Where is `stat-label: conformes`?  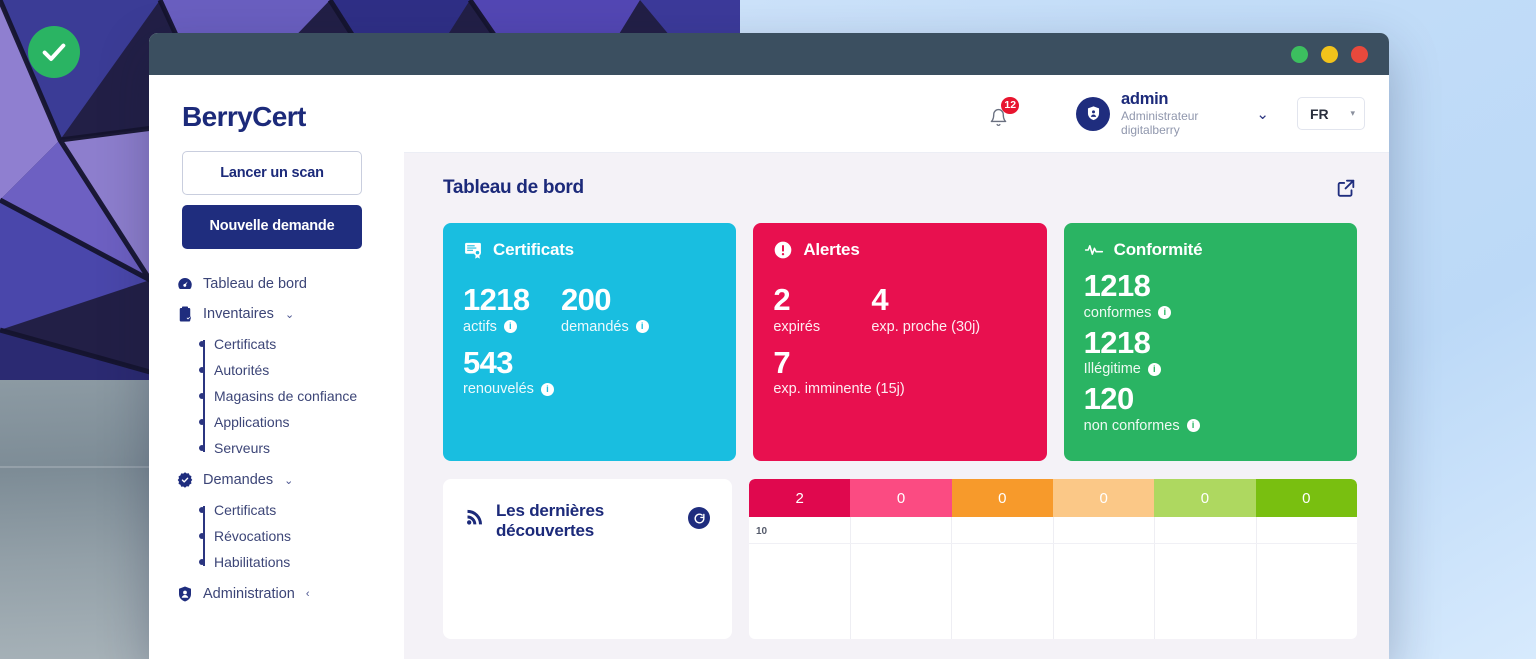 stat-label: conformes is located at coordinates (1117, 312).